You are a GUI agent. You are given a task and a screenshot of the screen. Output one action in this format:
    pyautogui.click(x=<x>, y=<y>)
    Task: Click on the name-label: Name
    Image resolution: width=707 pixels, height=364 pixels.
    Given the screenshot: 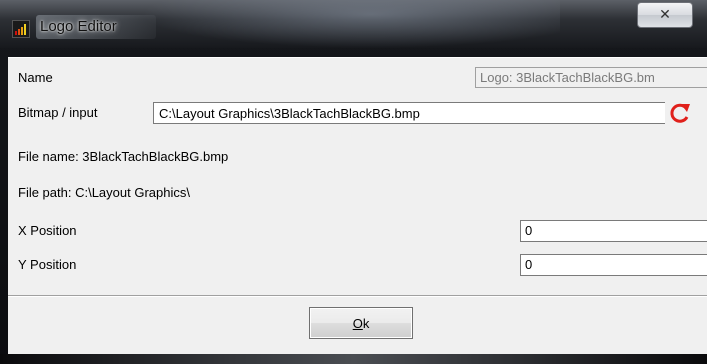 What is the action you would take?
    pyautogui.click(x=35, y=77)
    